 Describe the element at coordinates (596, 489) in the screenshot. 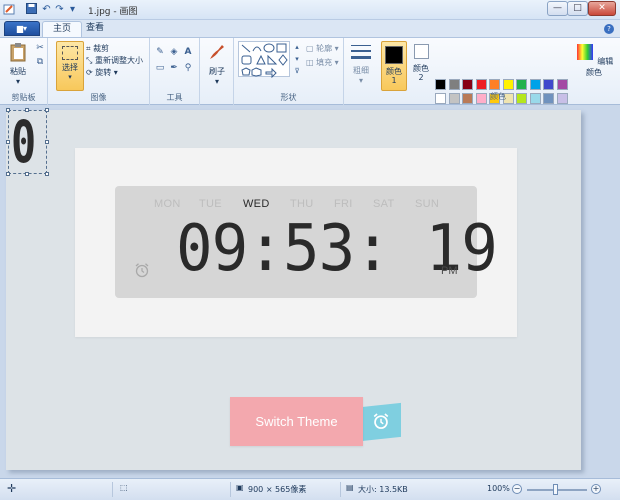

I see `zoom-in-button: +` at that location.